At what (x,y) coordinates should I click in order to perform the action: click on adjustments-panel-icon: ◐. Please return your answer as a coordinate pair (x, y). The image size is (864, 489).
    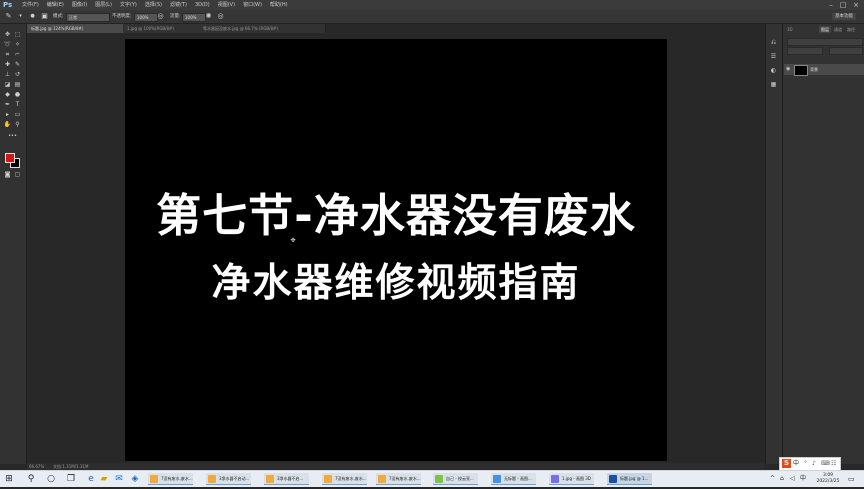
    Looking at the image, I should click on (773, 70).